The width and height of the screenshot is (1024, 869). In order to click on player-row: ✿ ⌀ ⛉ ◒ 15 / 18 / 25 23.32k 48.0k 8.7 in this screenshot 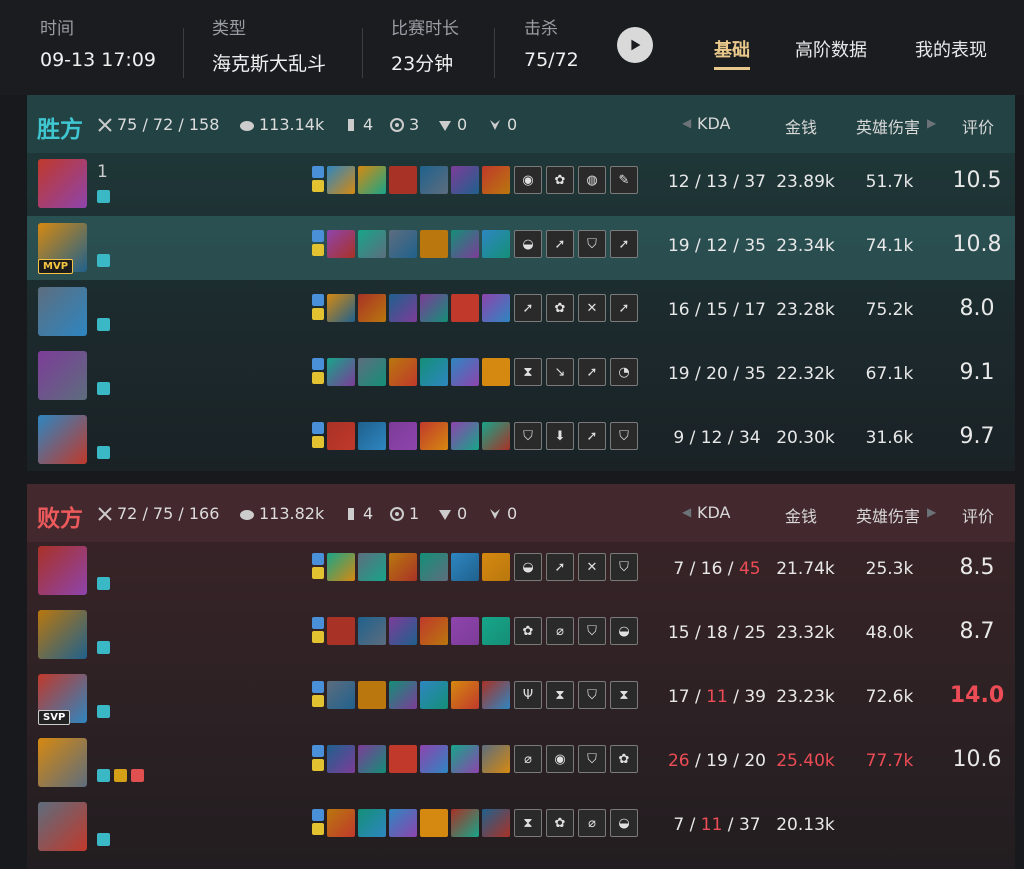, I will do `click(521, 635)`.